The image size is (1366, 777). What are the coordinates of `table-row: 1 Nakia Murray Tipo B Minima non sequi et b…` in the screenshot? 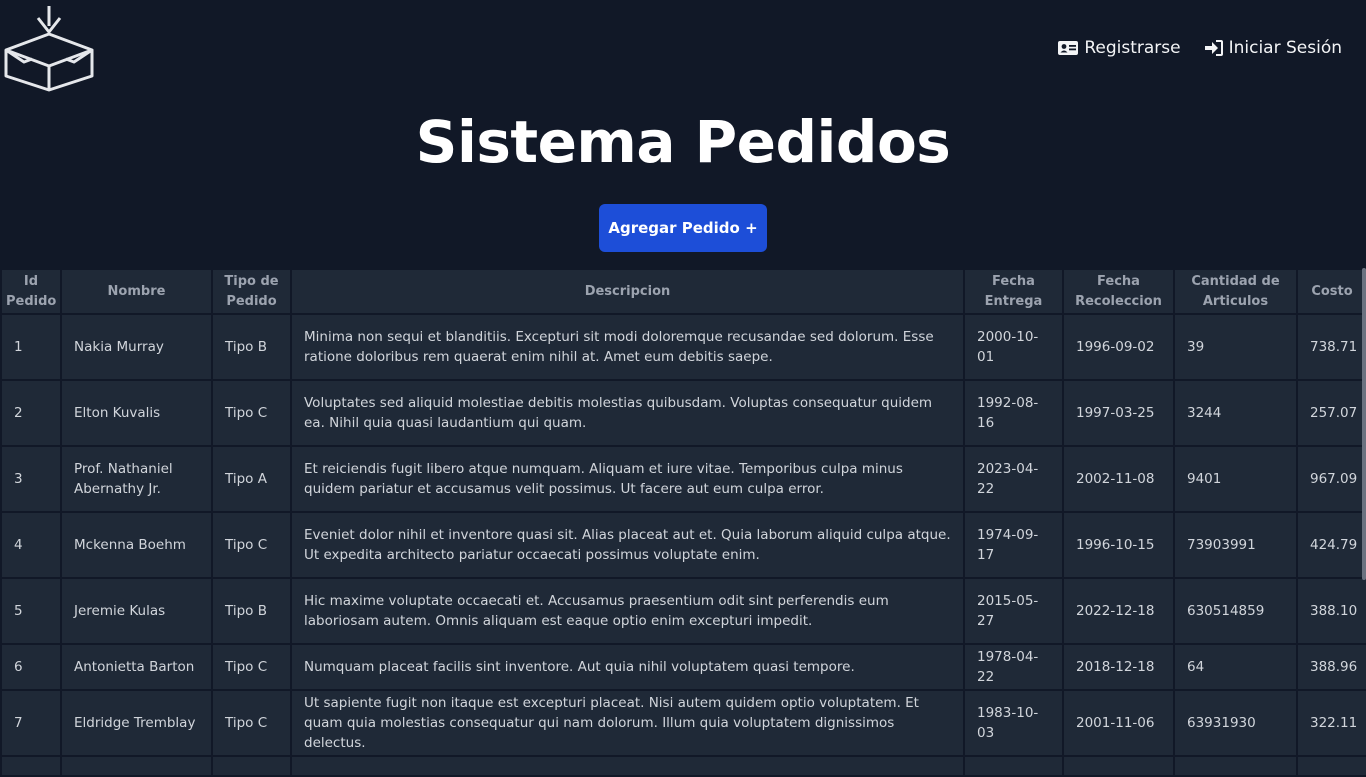 It's located at (683, 347).